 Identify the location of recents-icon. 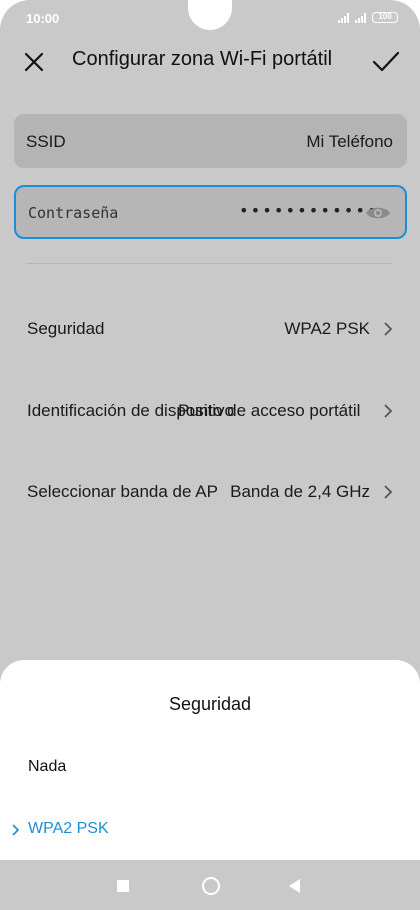
(123, 886).